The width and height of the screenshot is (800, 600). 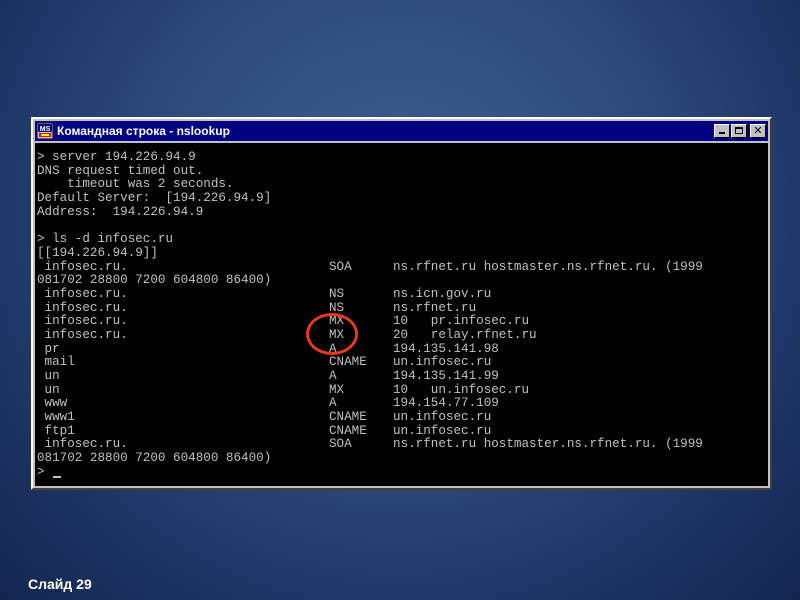 I want to click on window-title: Командная строка - nslookup, so click(x=143, y=131).